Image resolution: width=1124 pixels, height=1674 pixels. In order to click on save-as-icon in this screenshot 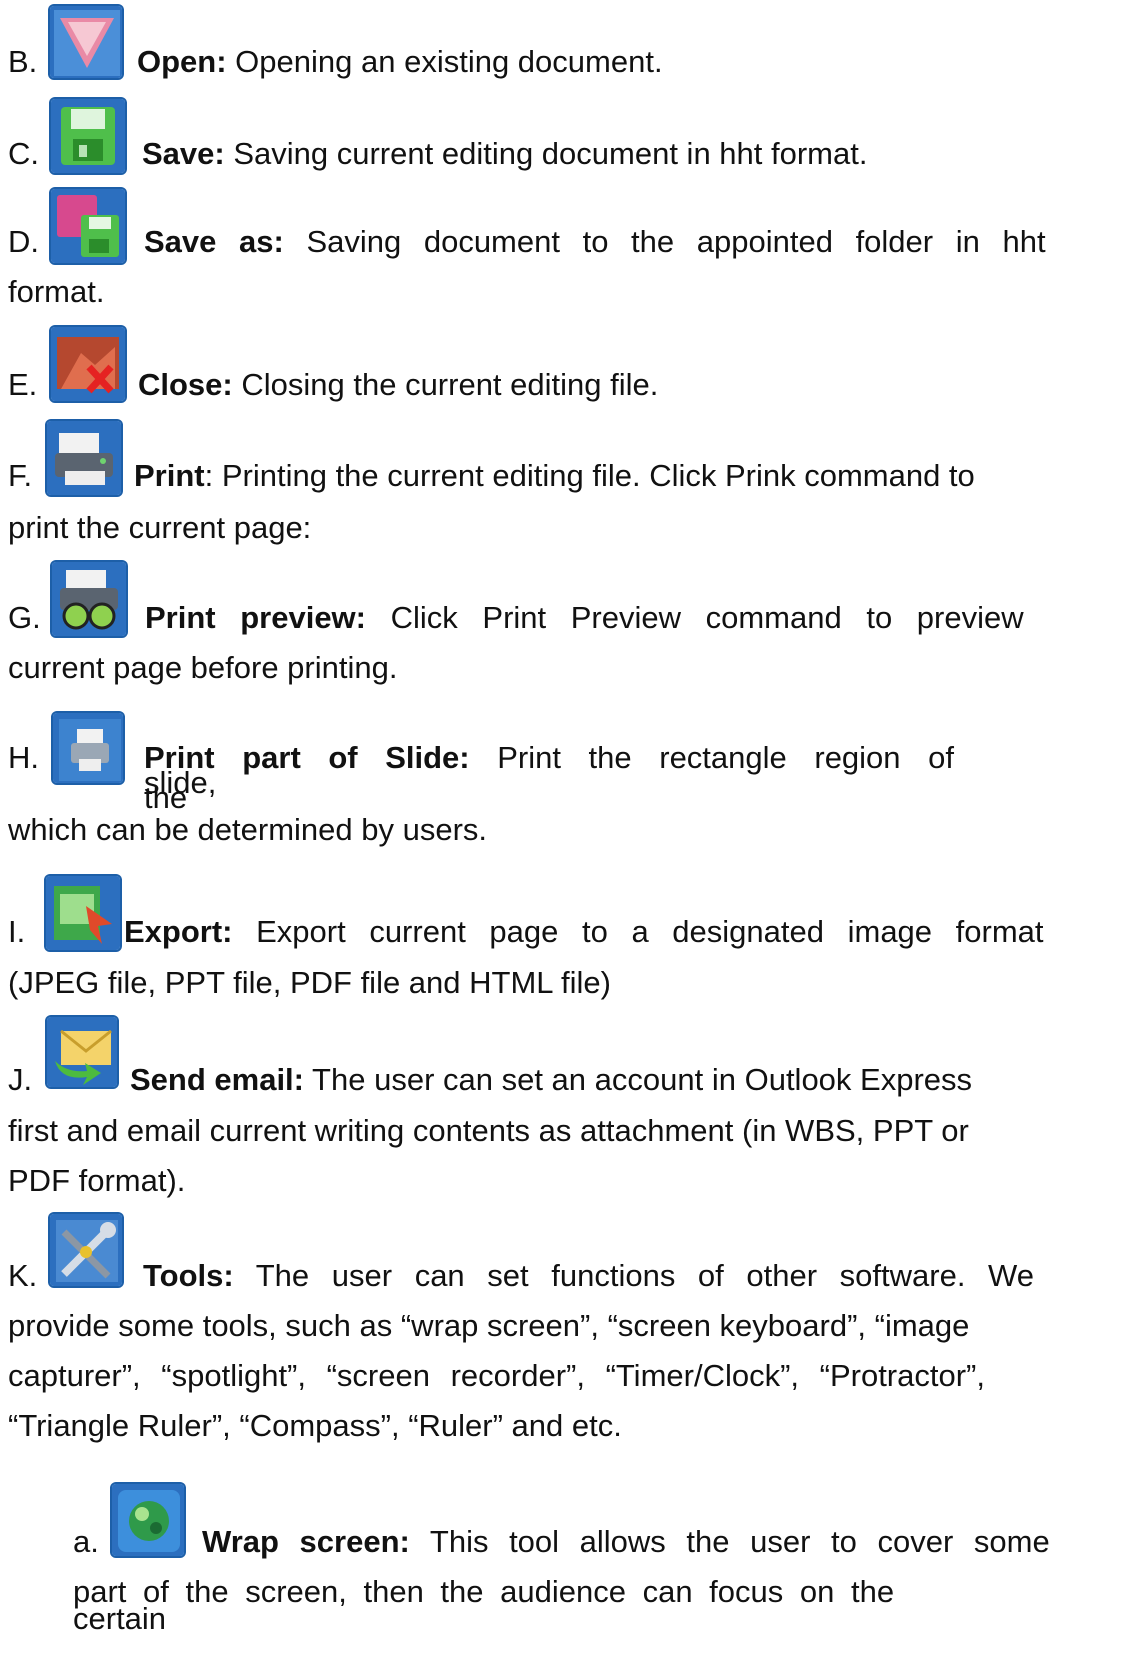, I will do `click(88, 226)`.